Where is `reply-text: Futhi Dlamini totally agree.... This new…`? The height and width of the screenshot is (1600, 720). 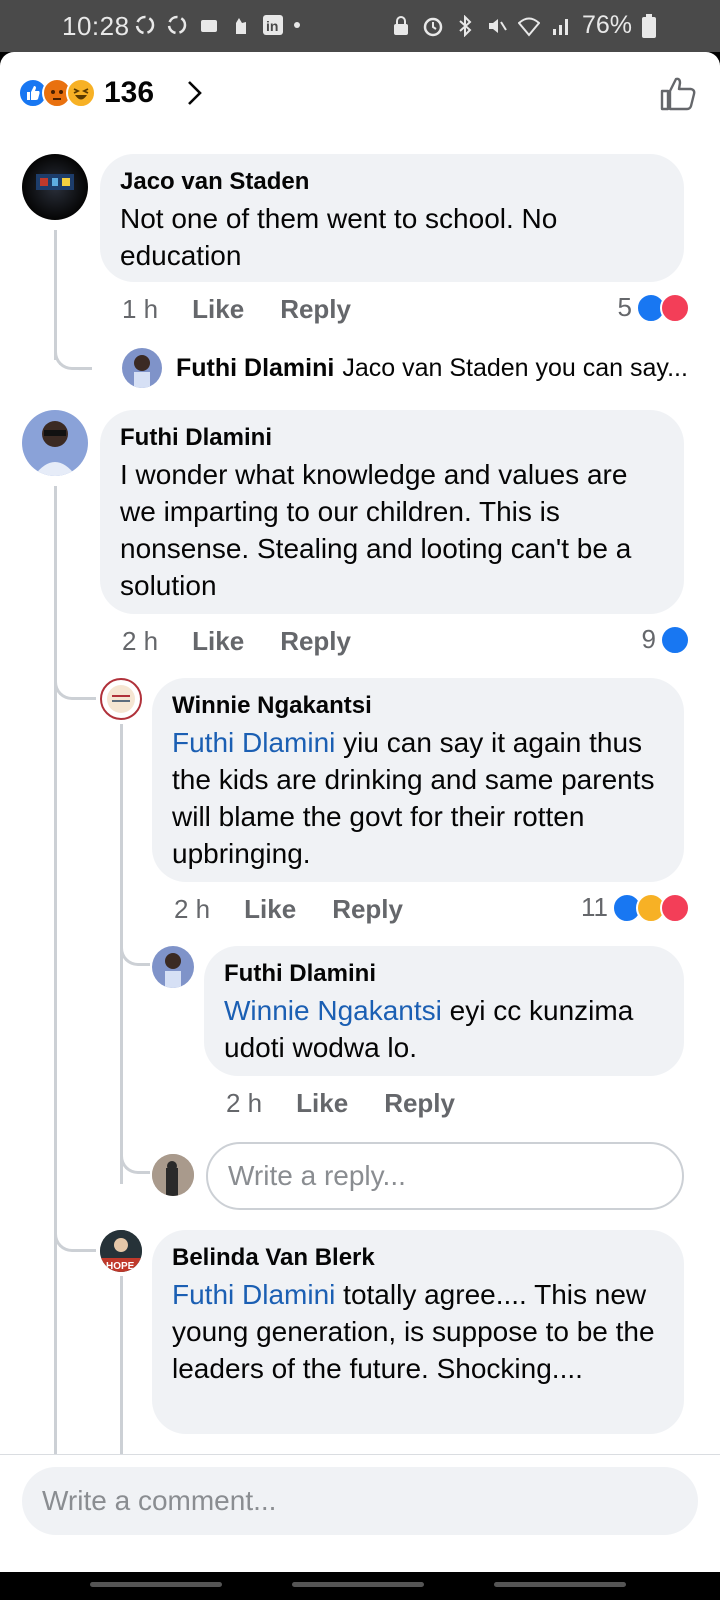
reply-text: Futhi Dlamini totally agree.... This new… is located at coordinates (418, 1331).